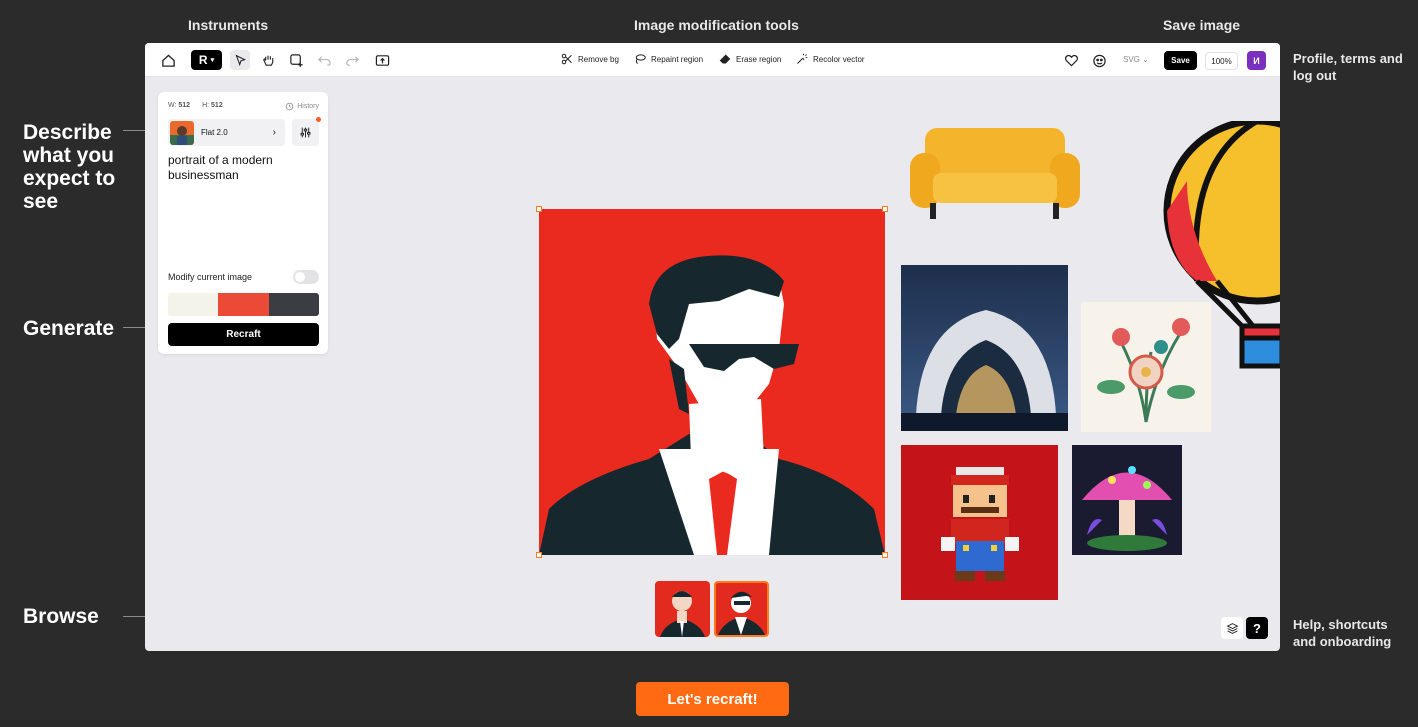 The height and width of the screenshot is (727, 1418). Describe the element at coordinates (243, 168) in the screenshot. I see `prompt-textarea: portrait of a modern businessman` at that location.